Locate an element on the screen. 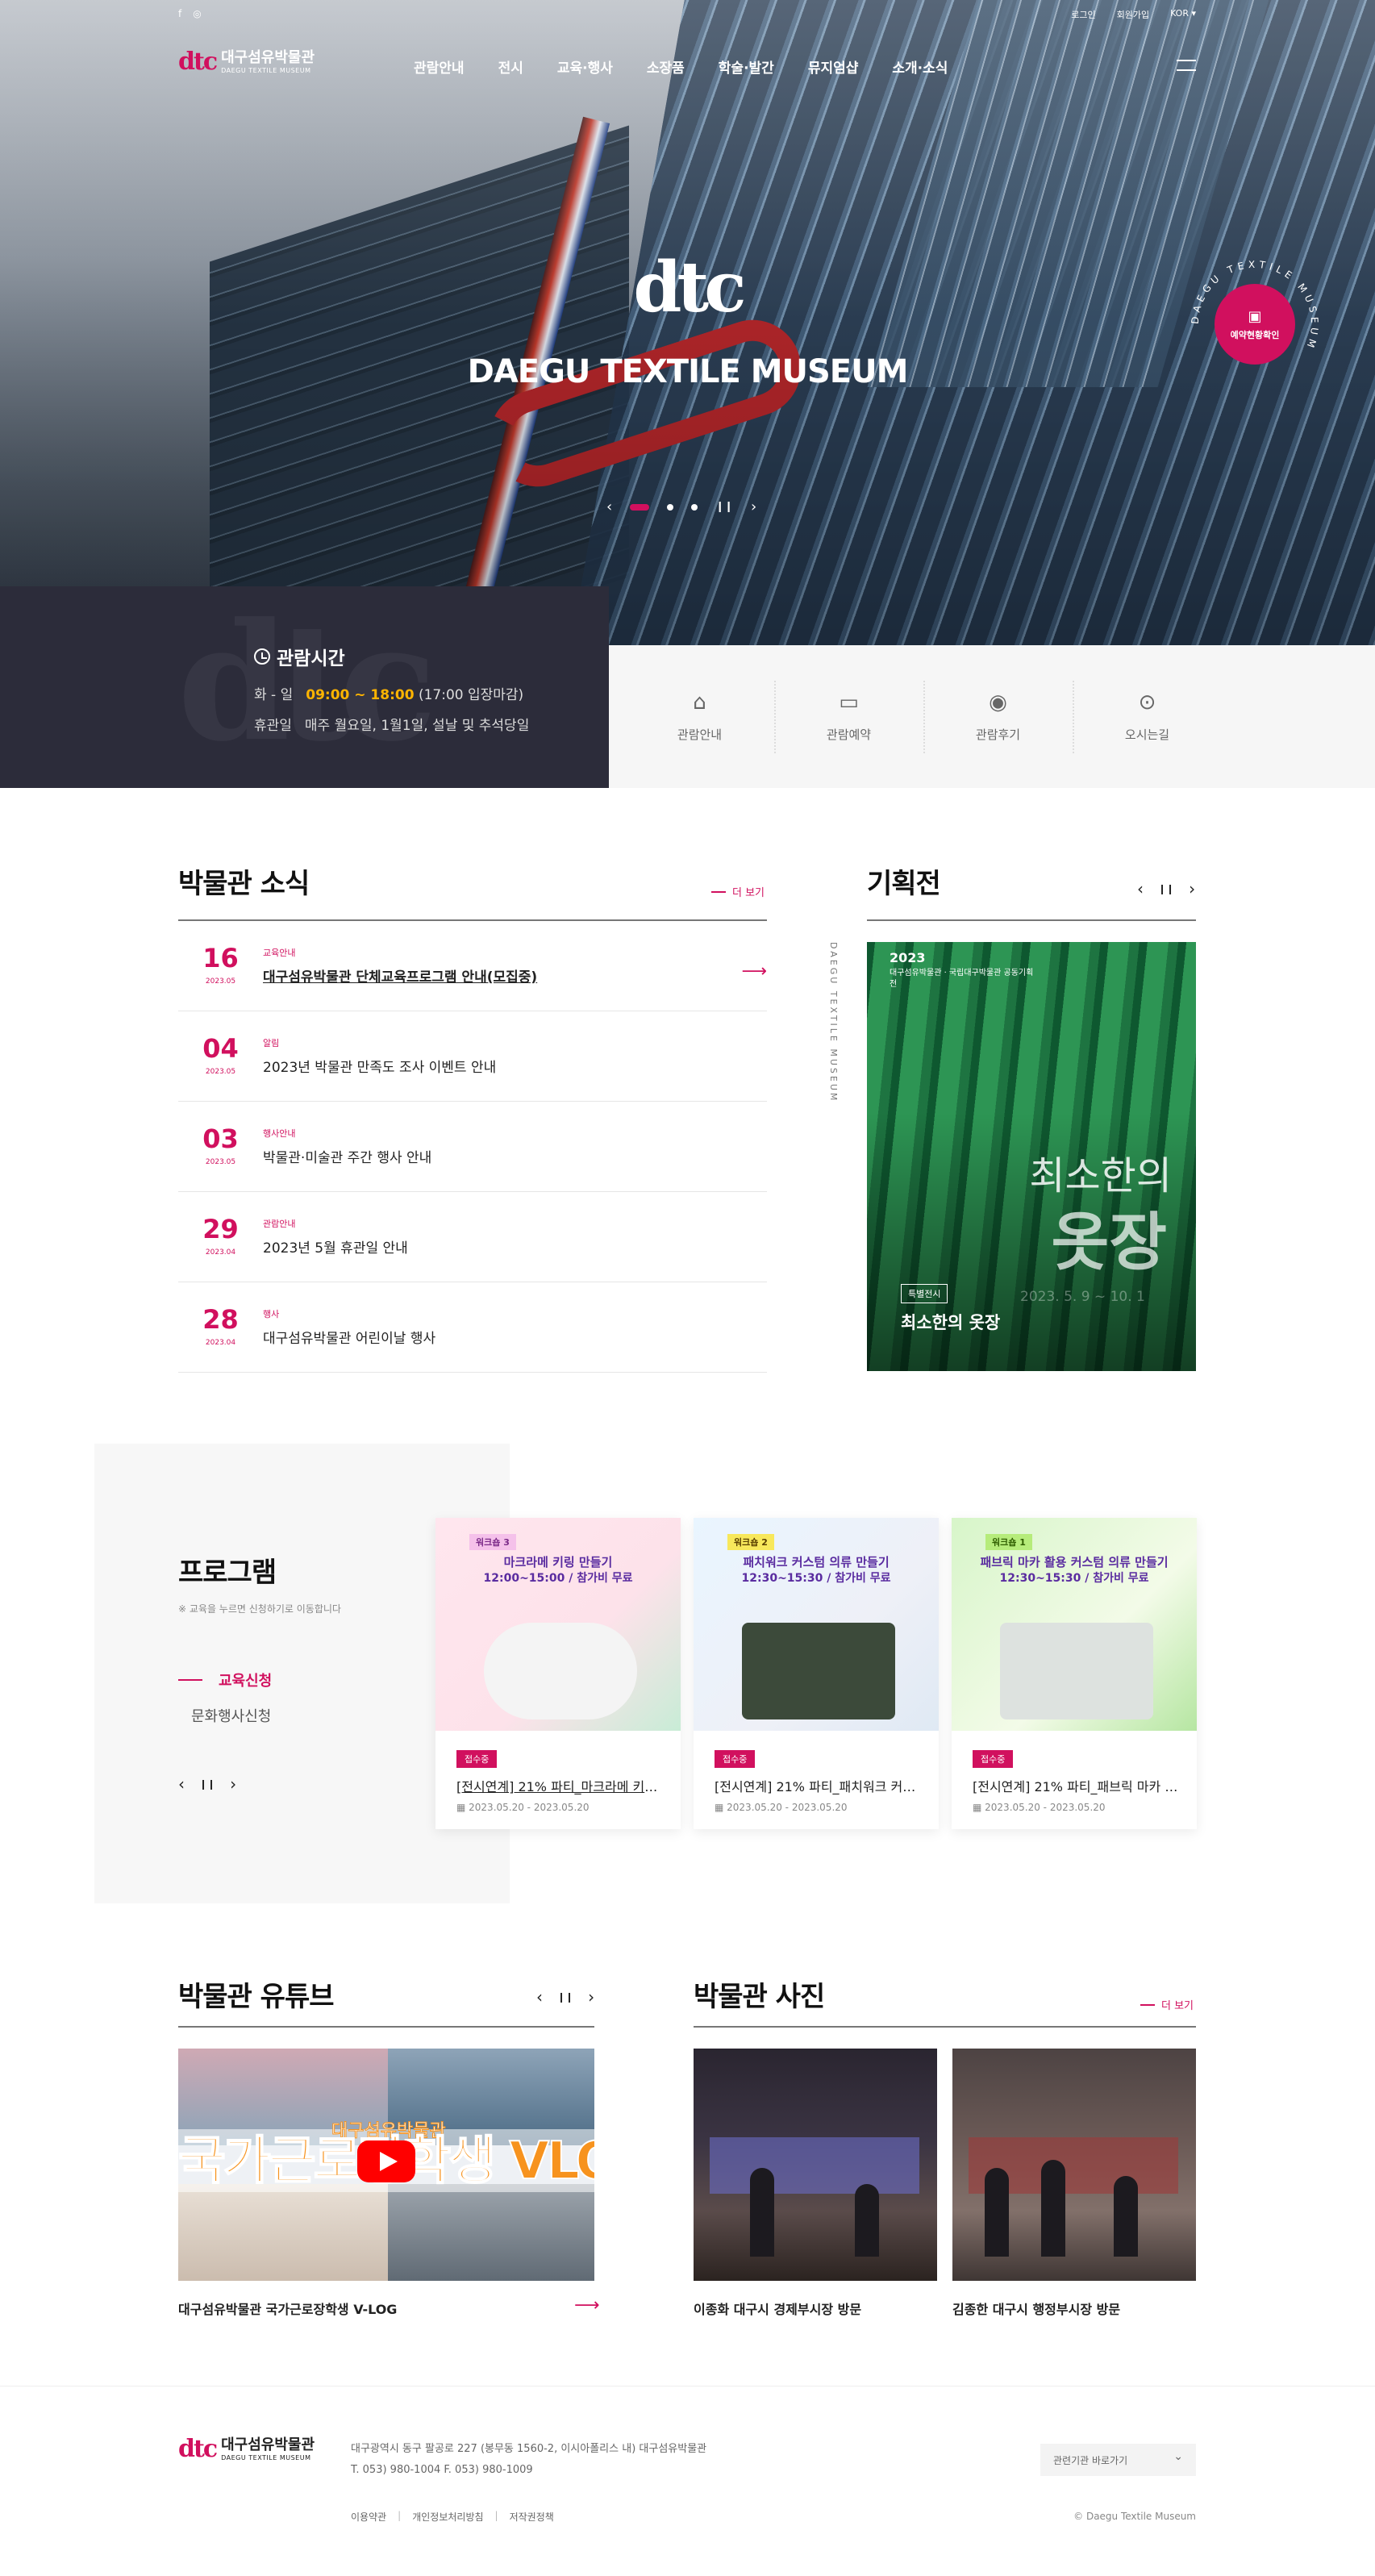 The height and width of the screenshot is (2576, 1375). nav-item-exhibition: 전시 is located at coordinates (510, 66).